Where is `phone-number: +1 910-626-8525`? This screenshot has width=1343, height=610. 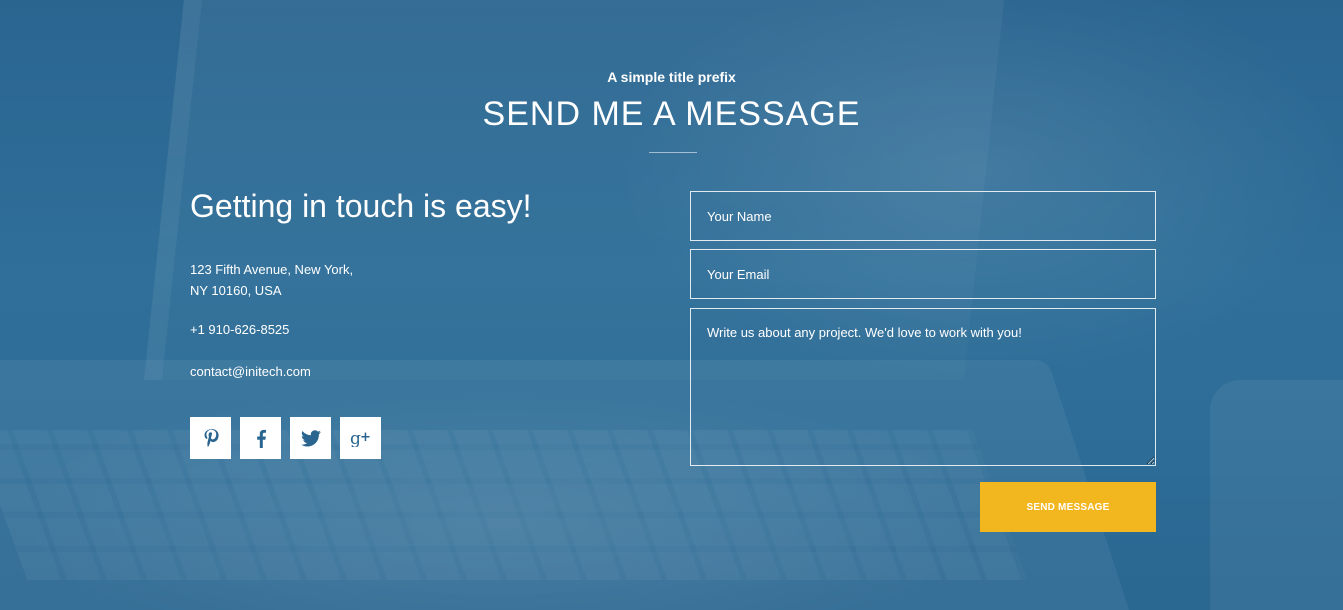 phone-number: +1 910-626-8525 is located at coordinates (240, 329).